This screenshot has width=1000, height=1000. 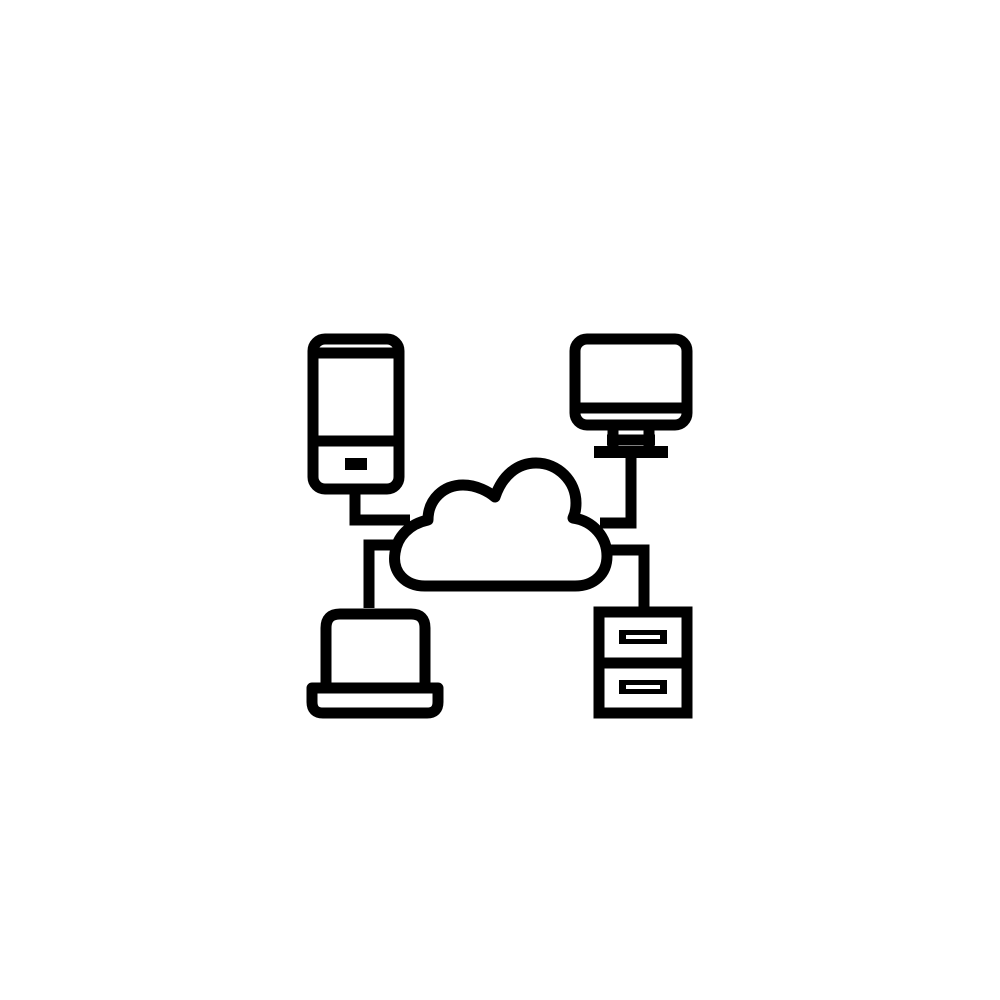 I want to click on smartphone-icon, so click(x=356, y=414).